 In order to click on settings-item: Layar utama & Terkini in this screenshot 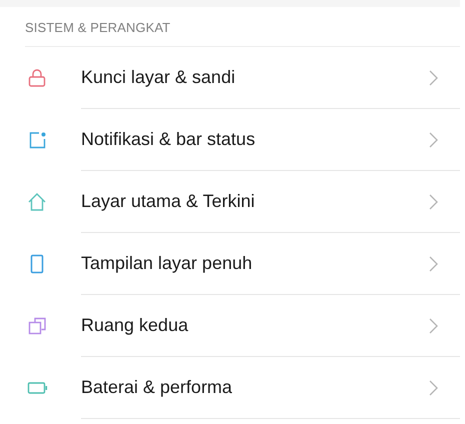, I will do `click(270, 202)`.